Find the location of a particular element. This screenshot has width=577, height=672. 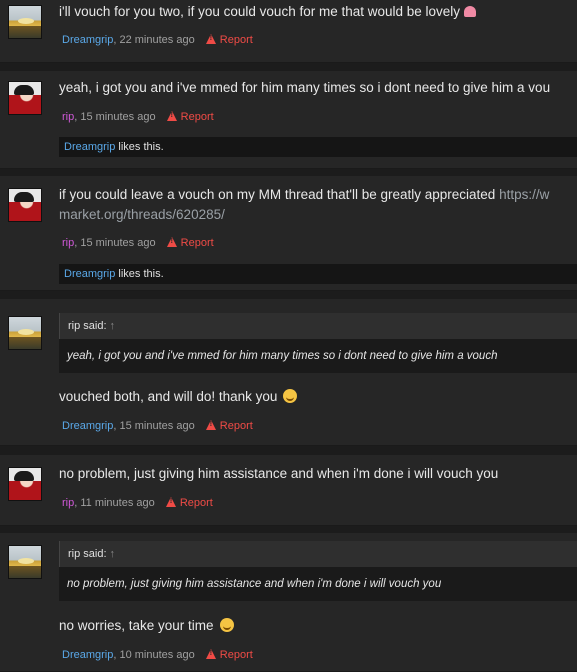

post-meta: Dreamgrip, 10 minutes ago Report is located at coordinates (157, 655).